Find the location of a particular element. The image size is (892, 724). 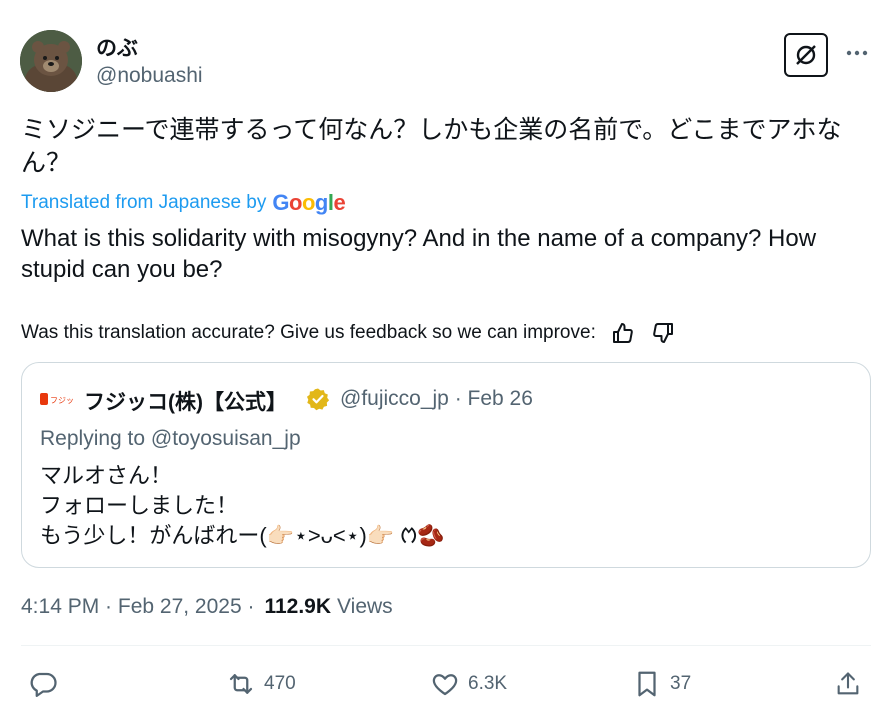

bookmark-icon is located at coordinates (647, 684).